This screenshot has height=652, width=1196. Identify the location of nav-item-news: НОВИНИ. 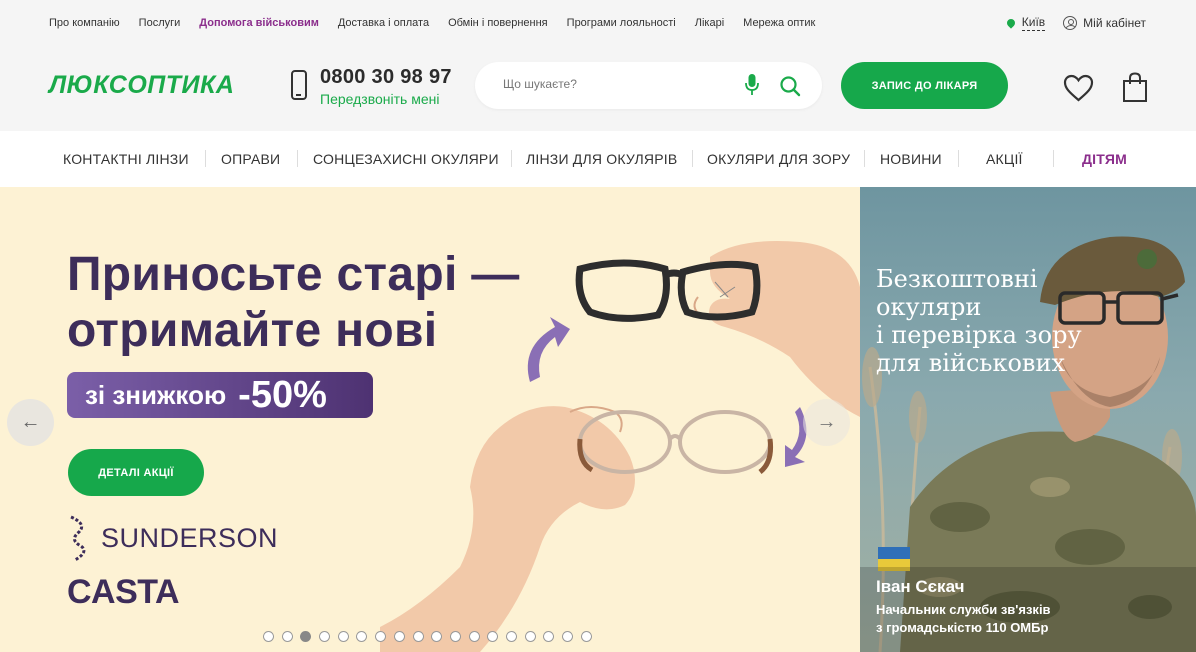
(911, 159).